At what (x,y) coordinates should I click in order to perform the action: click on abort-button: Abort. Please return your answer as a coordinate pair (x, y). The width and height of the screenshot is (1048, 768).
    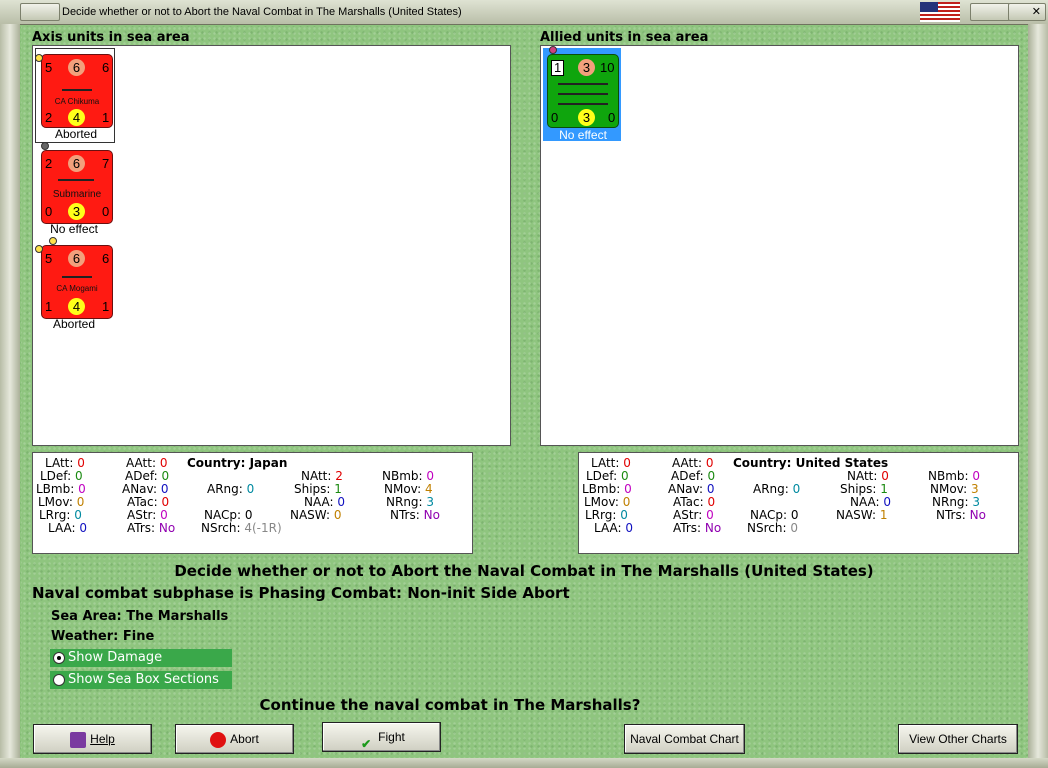
    Looking at the image, I should click on (234, 739).